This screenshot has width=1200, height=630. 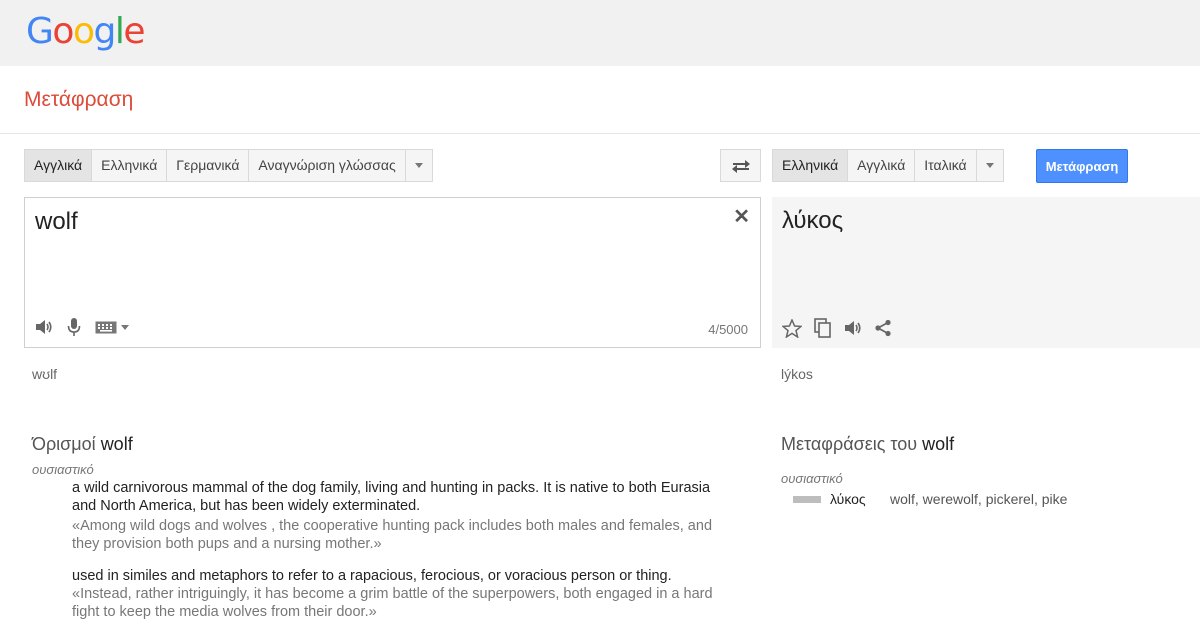 I want to click on translations-title-word: wolf, so click(x=938, y=444).